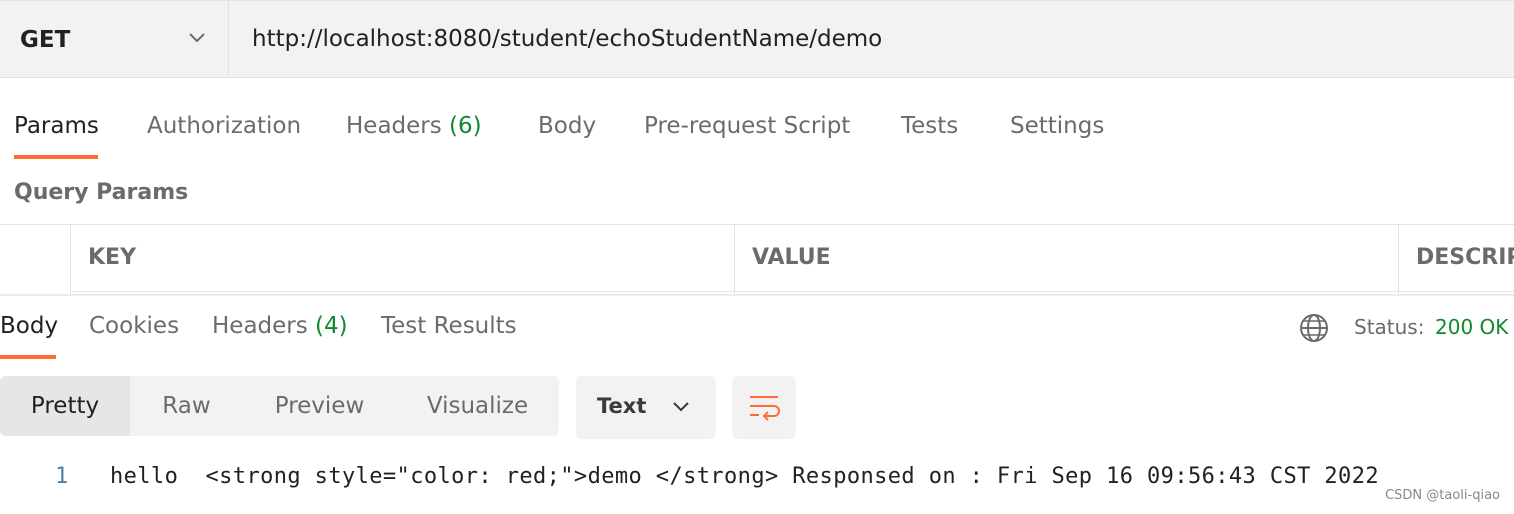  I want to click on view-mode-toggle: Pretty Raw Preview Visualize, so click(279, 406).